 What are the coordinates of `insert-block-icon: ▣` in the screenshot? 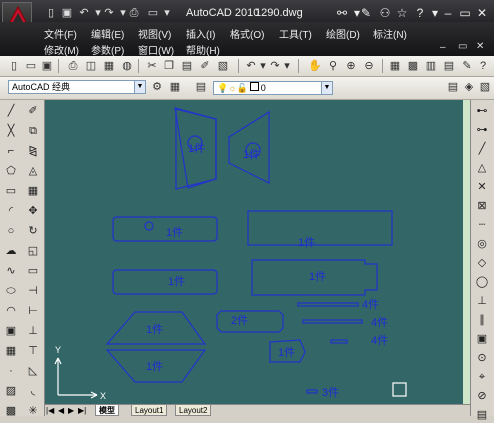 It's located at (11, 331).